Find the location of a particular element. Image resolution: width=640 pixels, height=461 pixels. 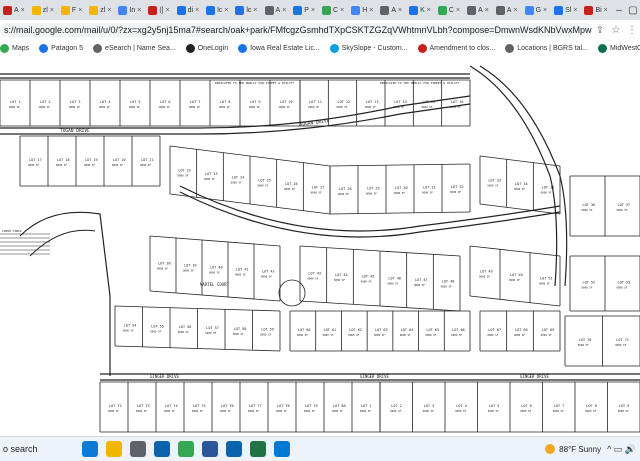

lot-label: LOT 8 is located at coordinates (591, 406).